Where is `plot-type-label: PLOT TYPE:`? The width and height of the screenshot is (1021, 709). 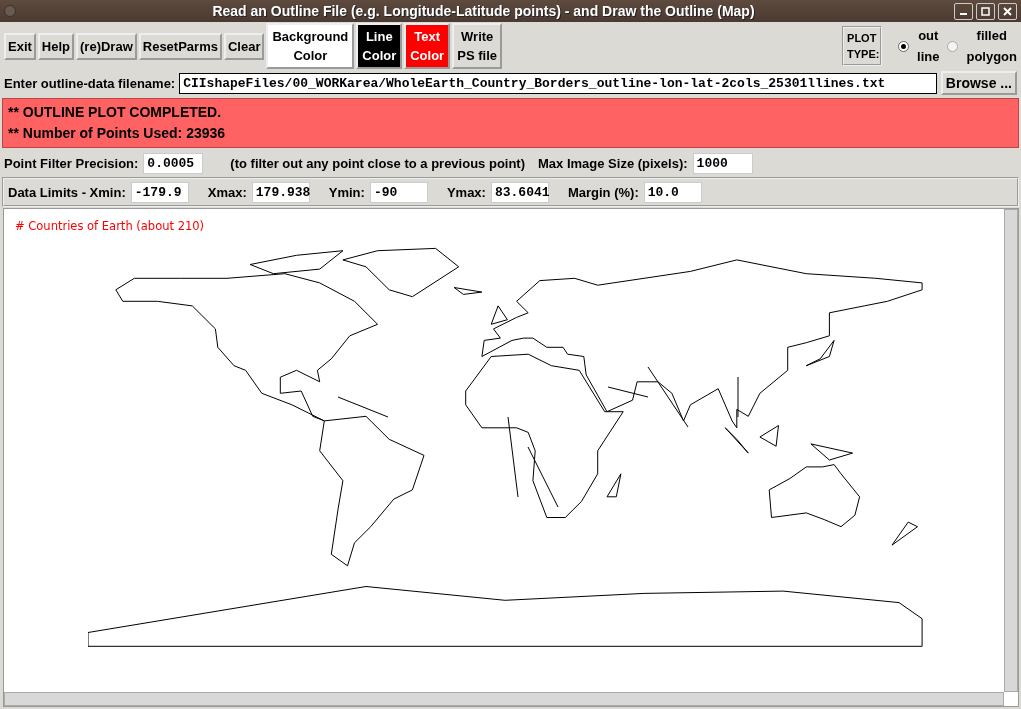 plot-type-label: PLOT TYPE: is located at coordinates (862, 46).